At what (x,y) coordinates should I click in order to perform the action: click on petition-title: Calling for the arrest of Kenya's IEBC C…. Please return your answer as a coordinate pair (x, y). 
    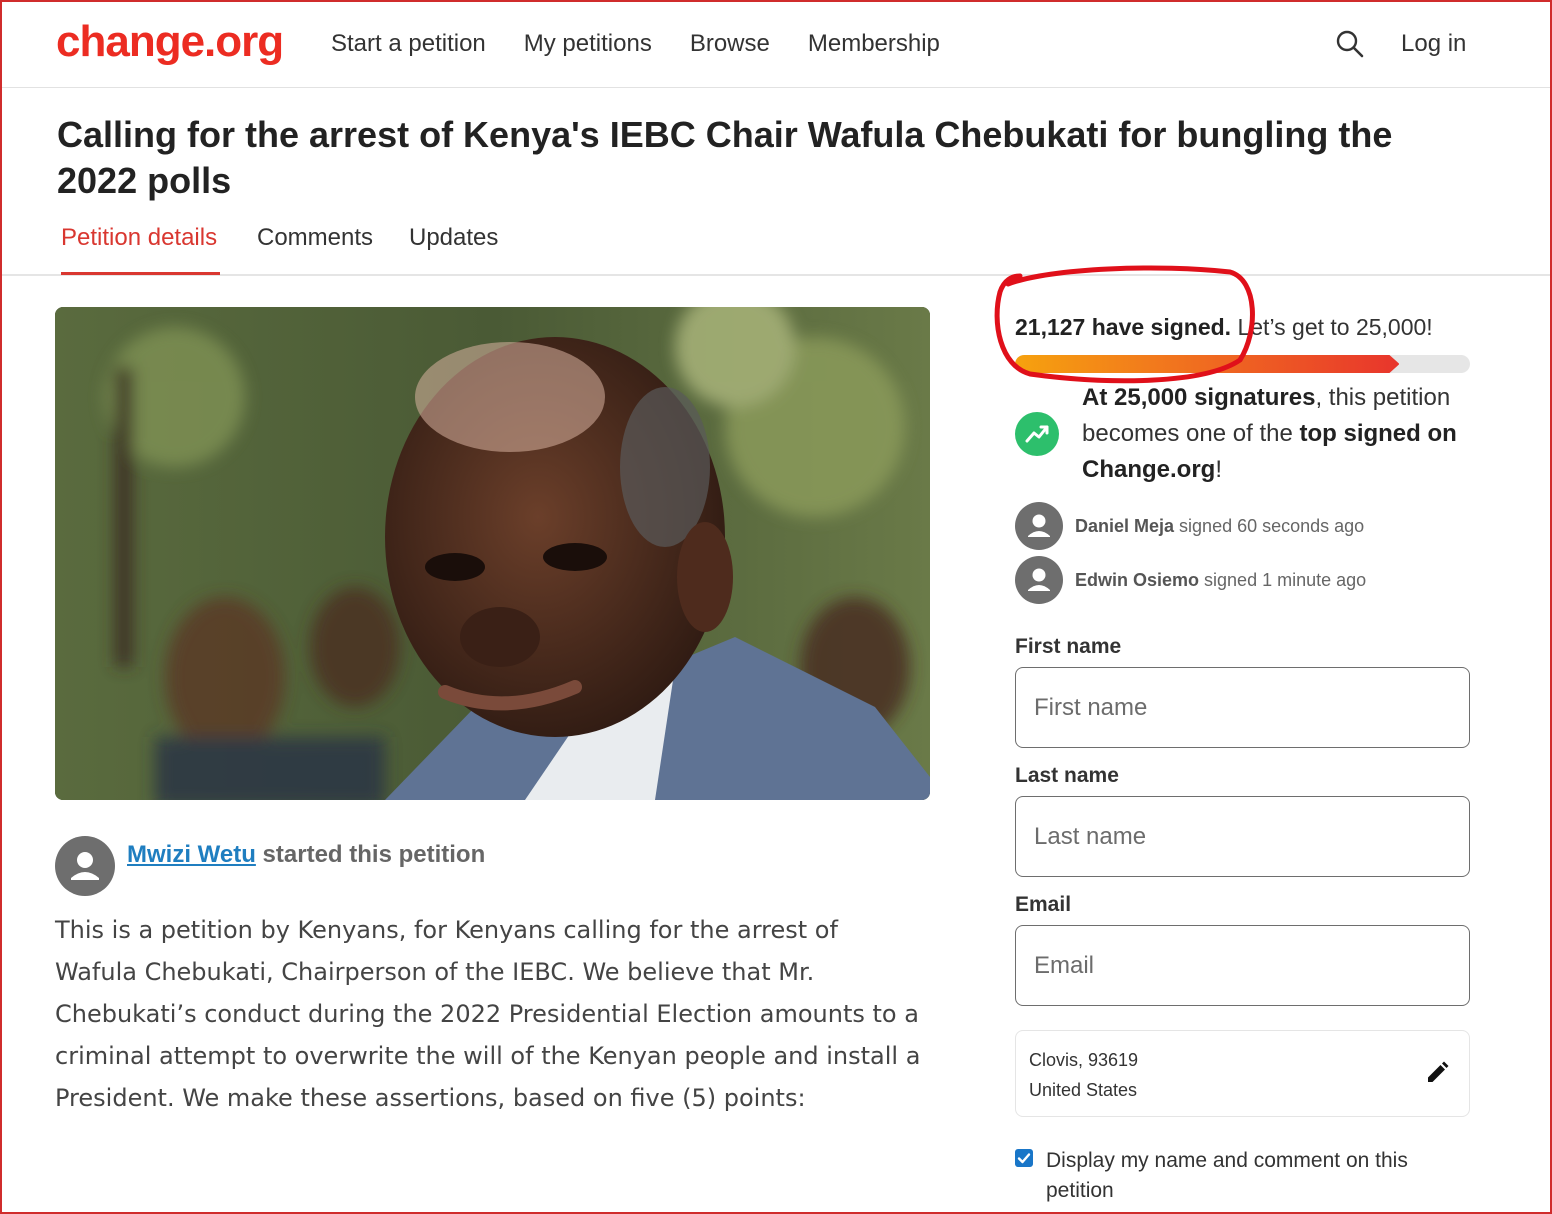
    Looking at the image, I should click on (725, 157).